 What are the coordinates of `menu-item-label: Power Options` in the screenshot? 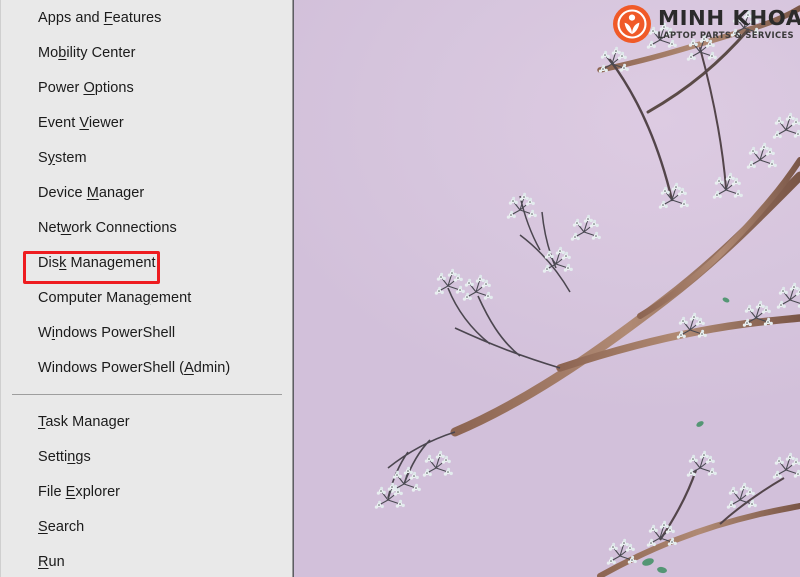 It's located at (86, 87).